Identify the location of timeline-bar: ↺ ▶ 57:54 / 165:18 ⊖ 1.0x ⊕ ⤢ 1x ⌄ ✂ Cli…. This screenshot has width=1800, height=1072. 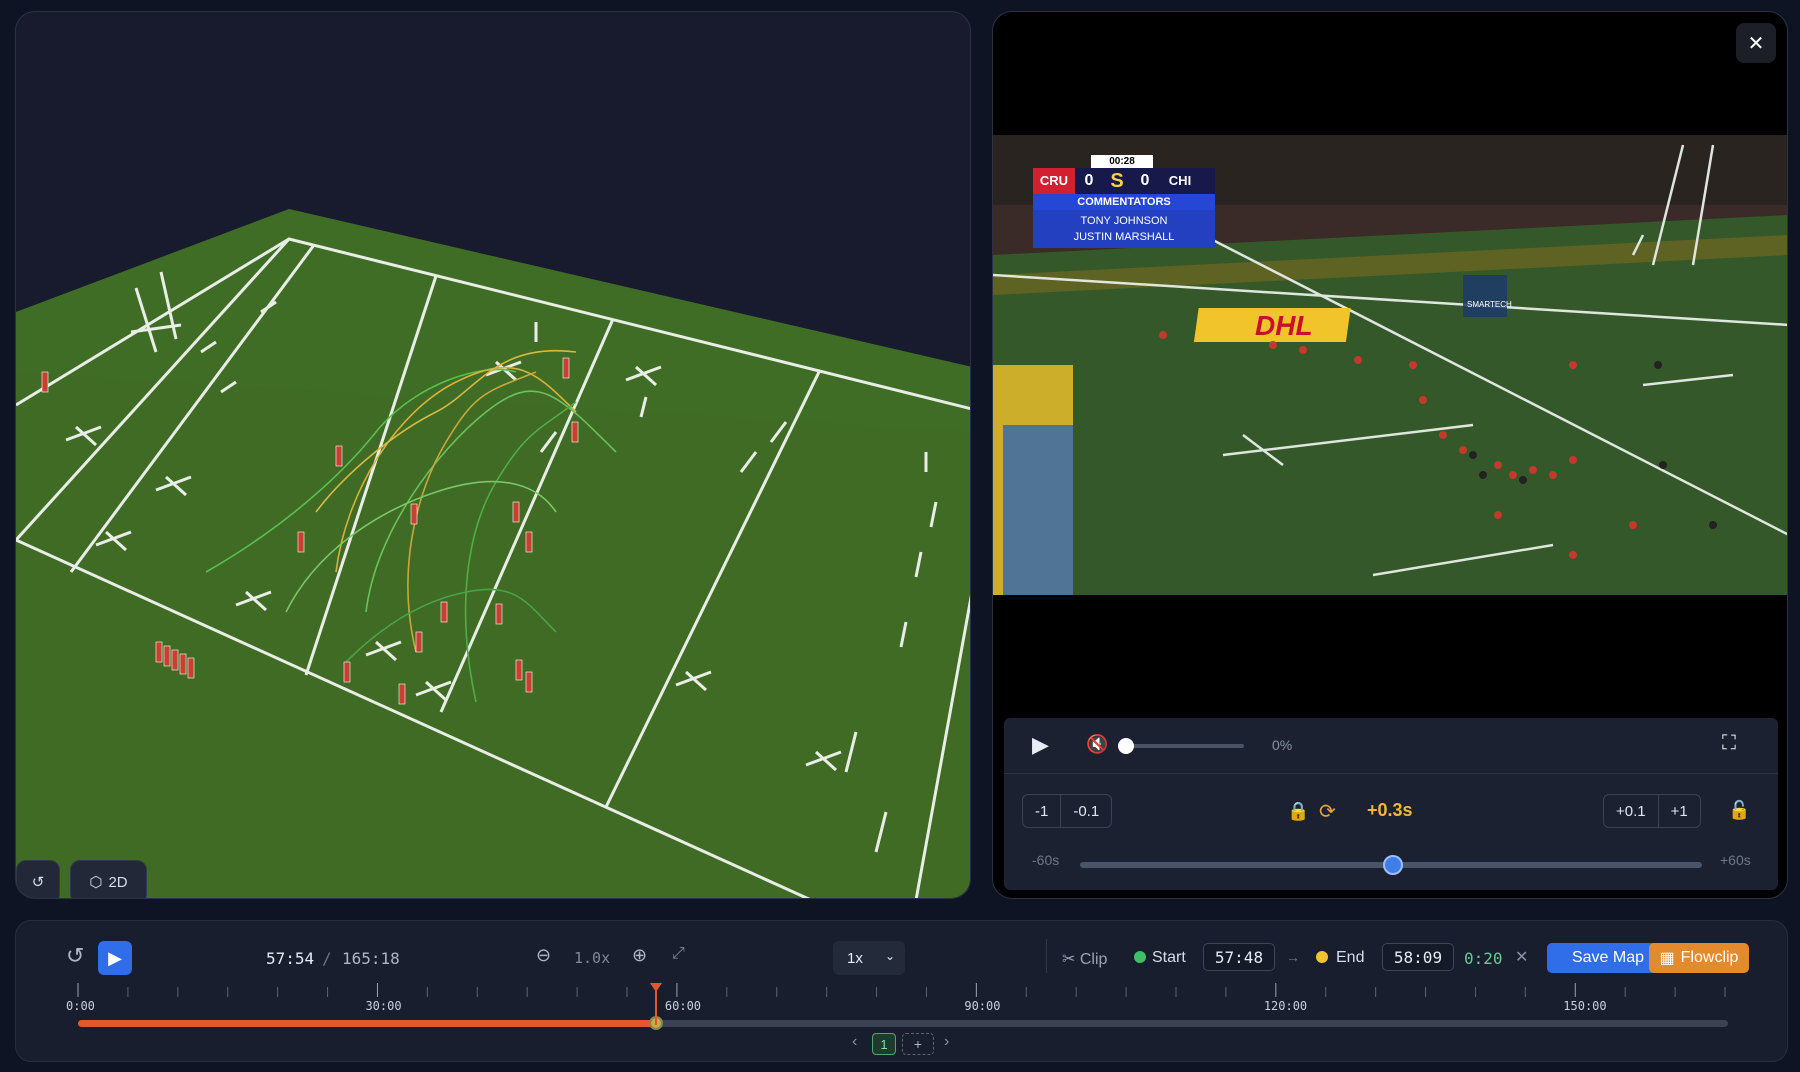
(901, 991).